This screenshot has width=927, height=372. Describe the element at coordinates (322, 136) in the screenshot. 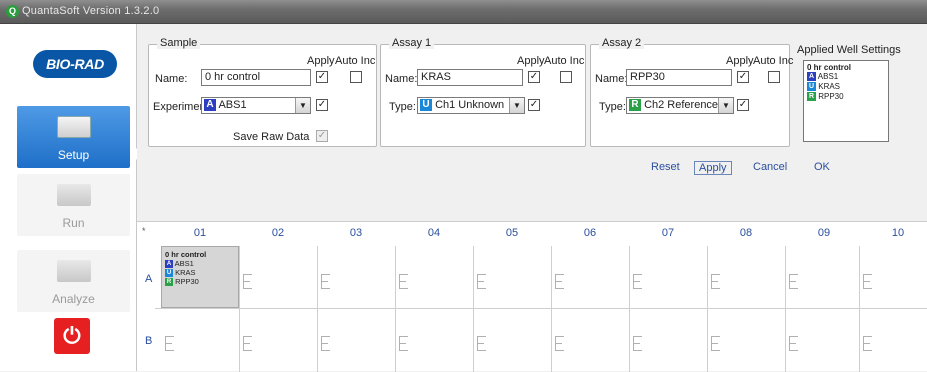

I see `save-raw-data-checkbox: ✓` at that location.